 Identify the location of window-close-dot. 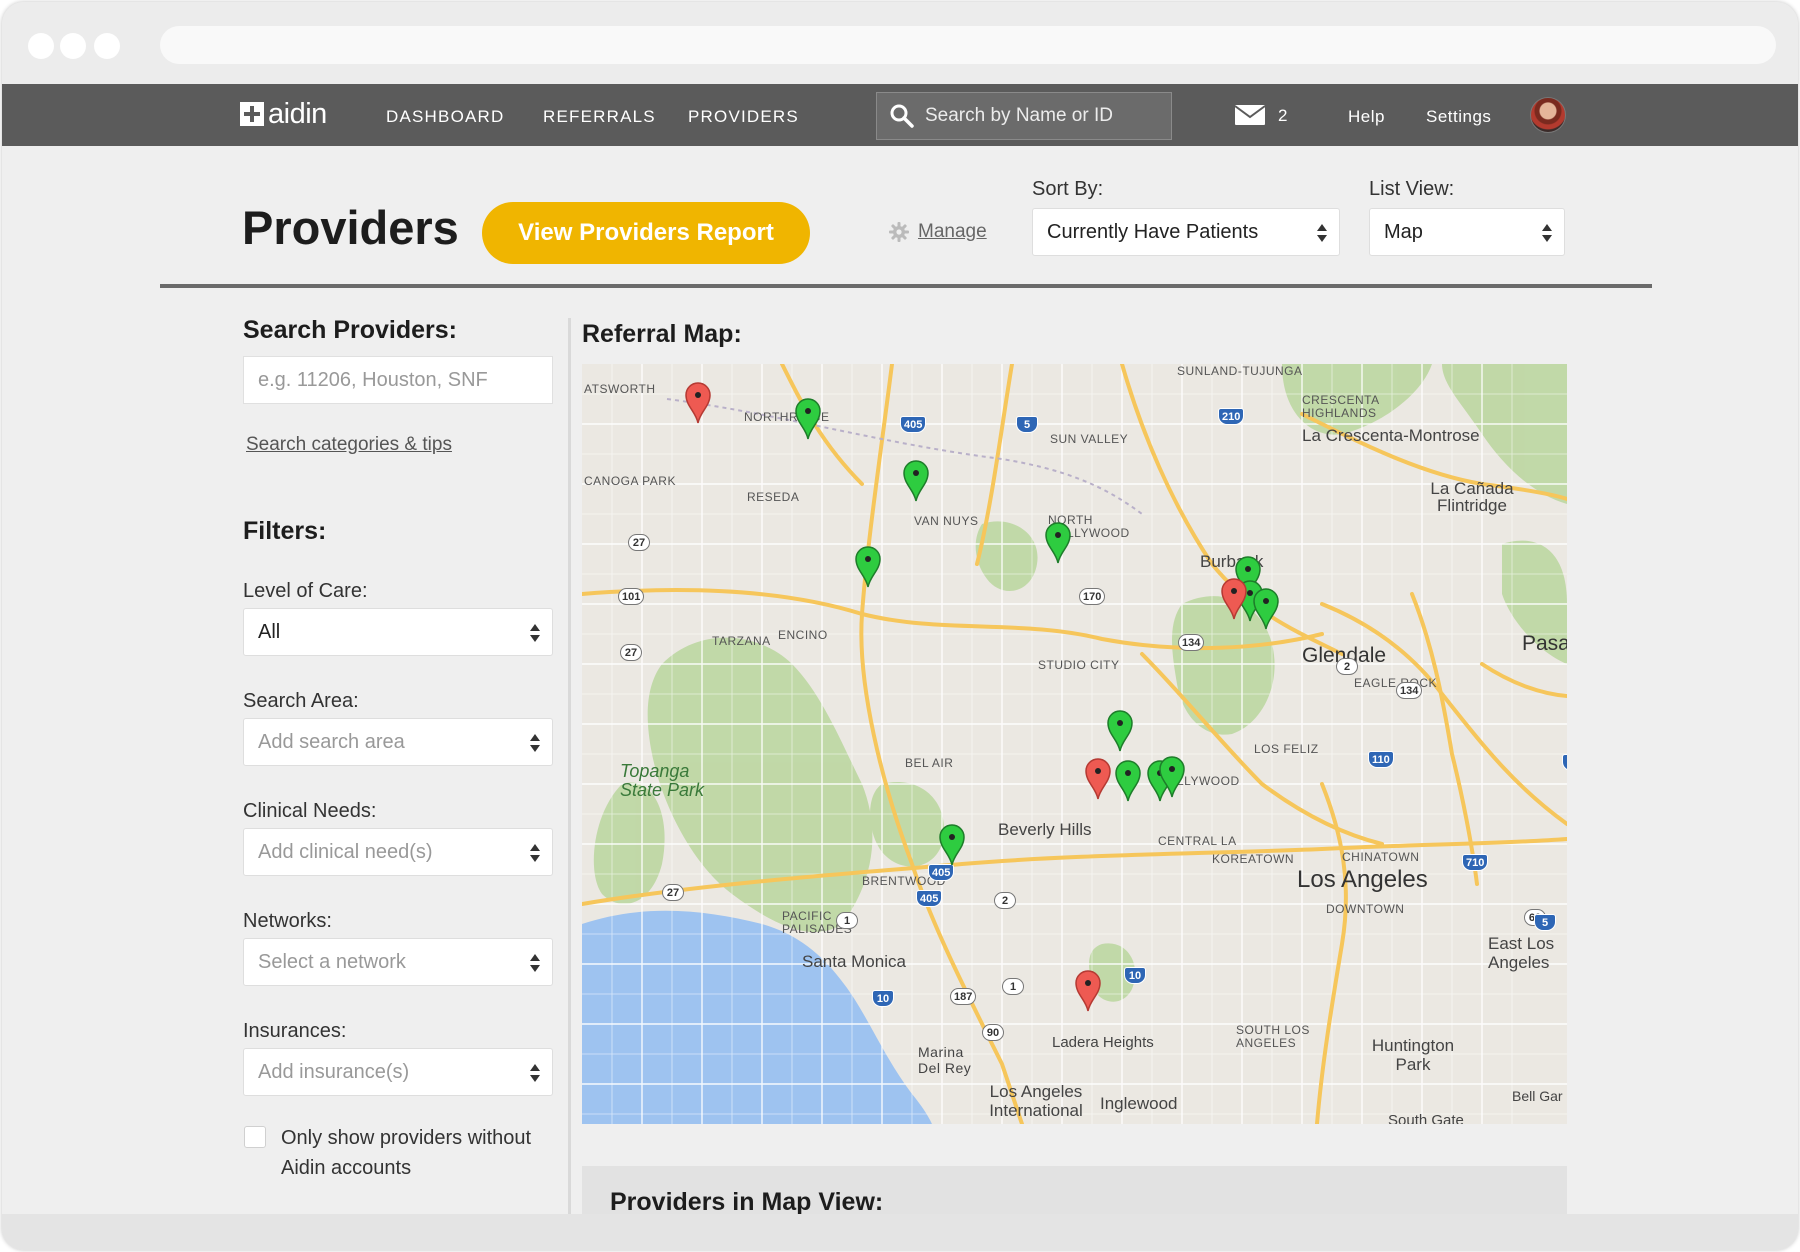
(41, 46).